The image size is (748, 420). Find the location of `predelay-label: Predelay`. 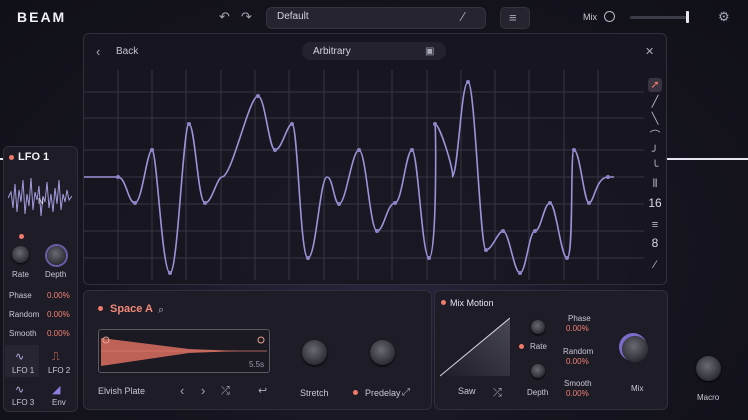

predelay-label: Predelay is located at coordinates (383, 393).